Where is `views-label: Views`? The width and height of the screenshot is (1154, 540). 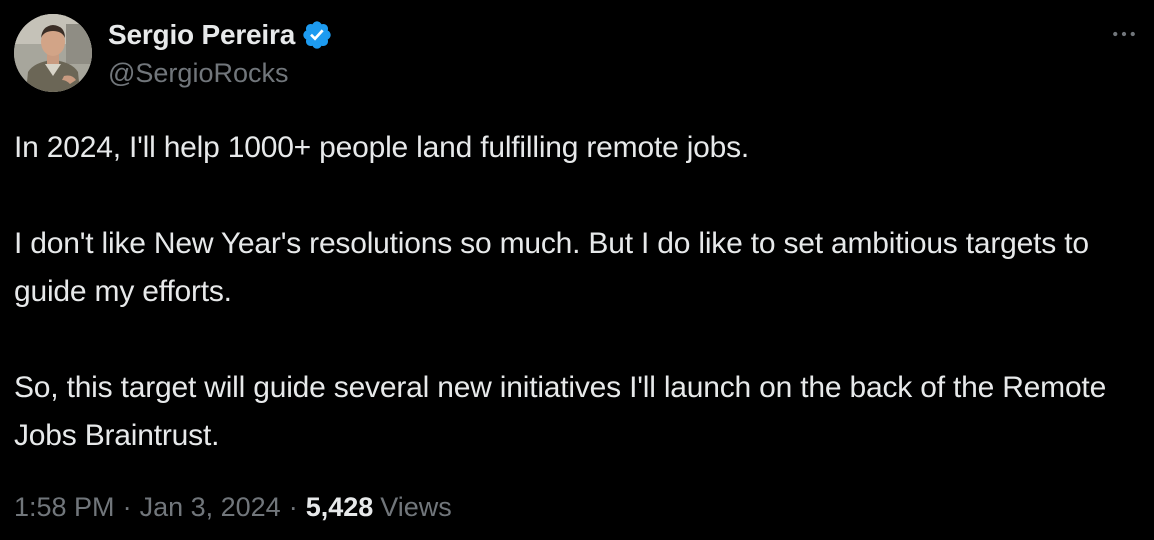
views-label: Views is located at coordinates (416, 507).